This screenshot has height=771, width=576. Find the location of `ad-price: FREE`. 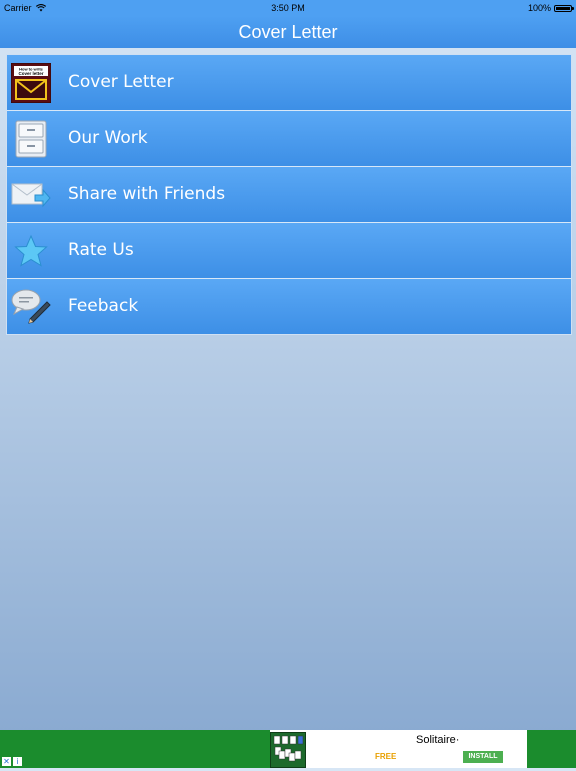

ad-price: FREE is located at coordinates (386, 756).